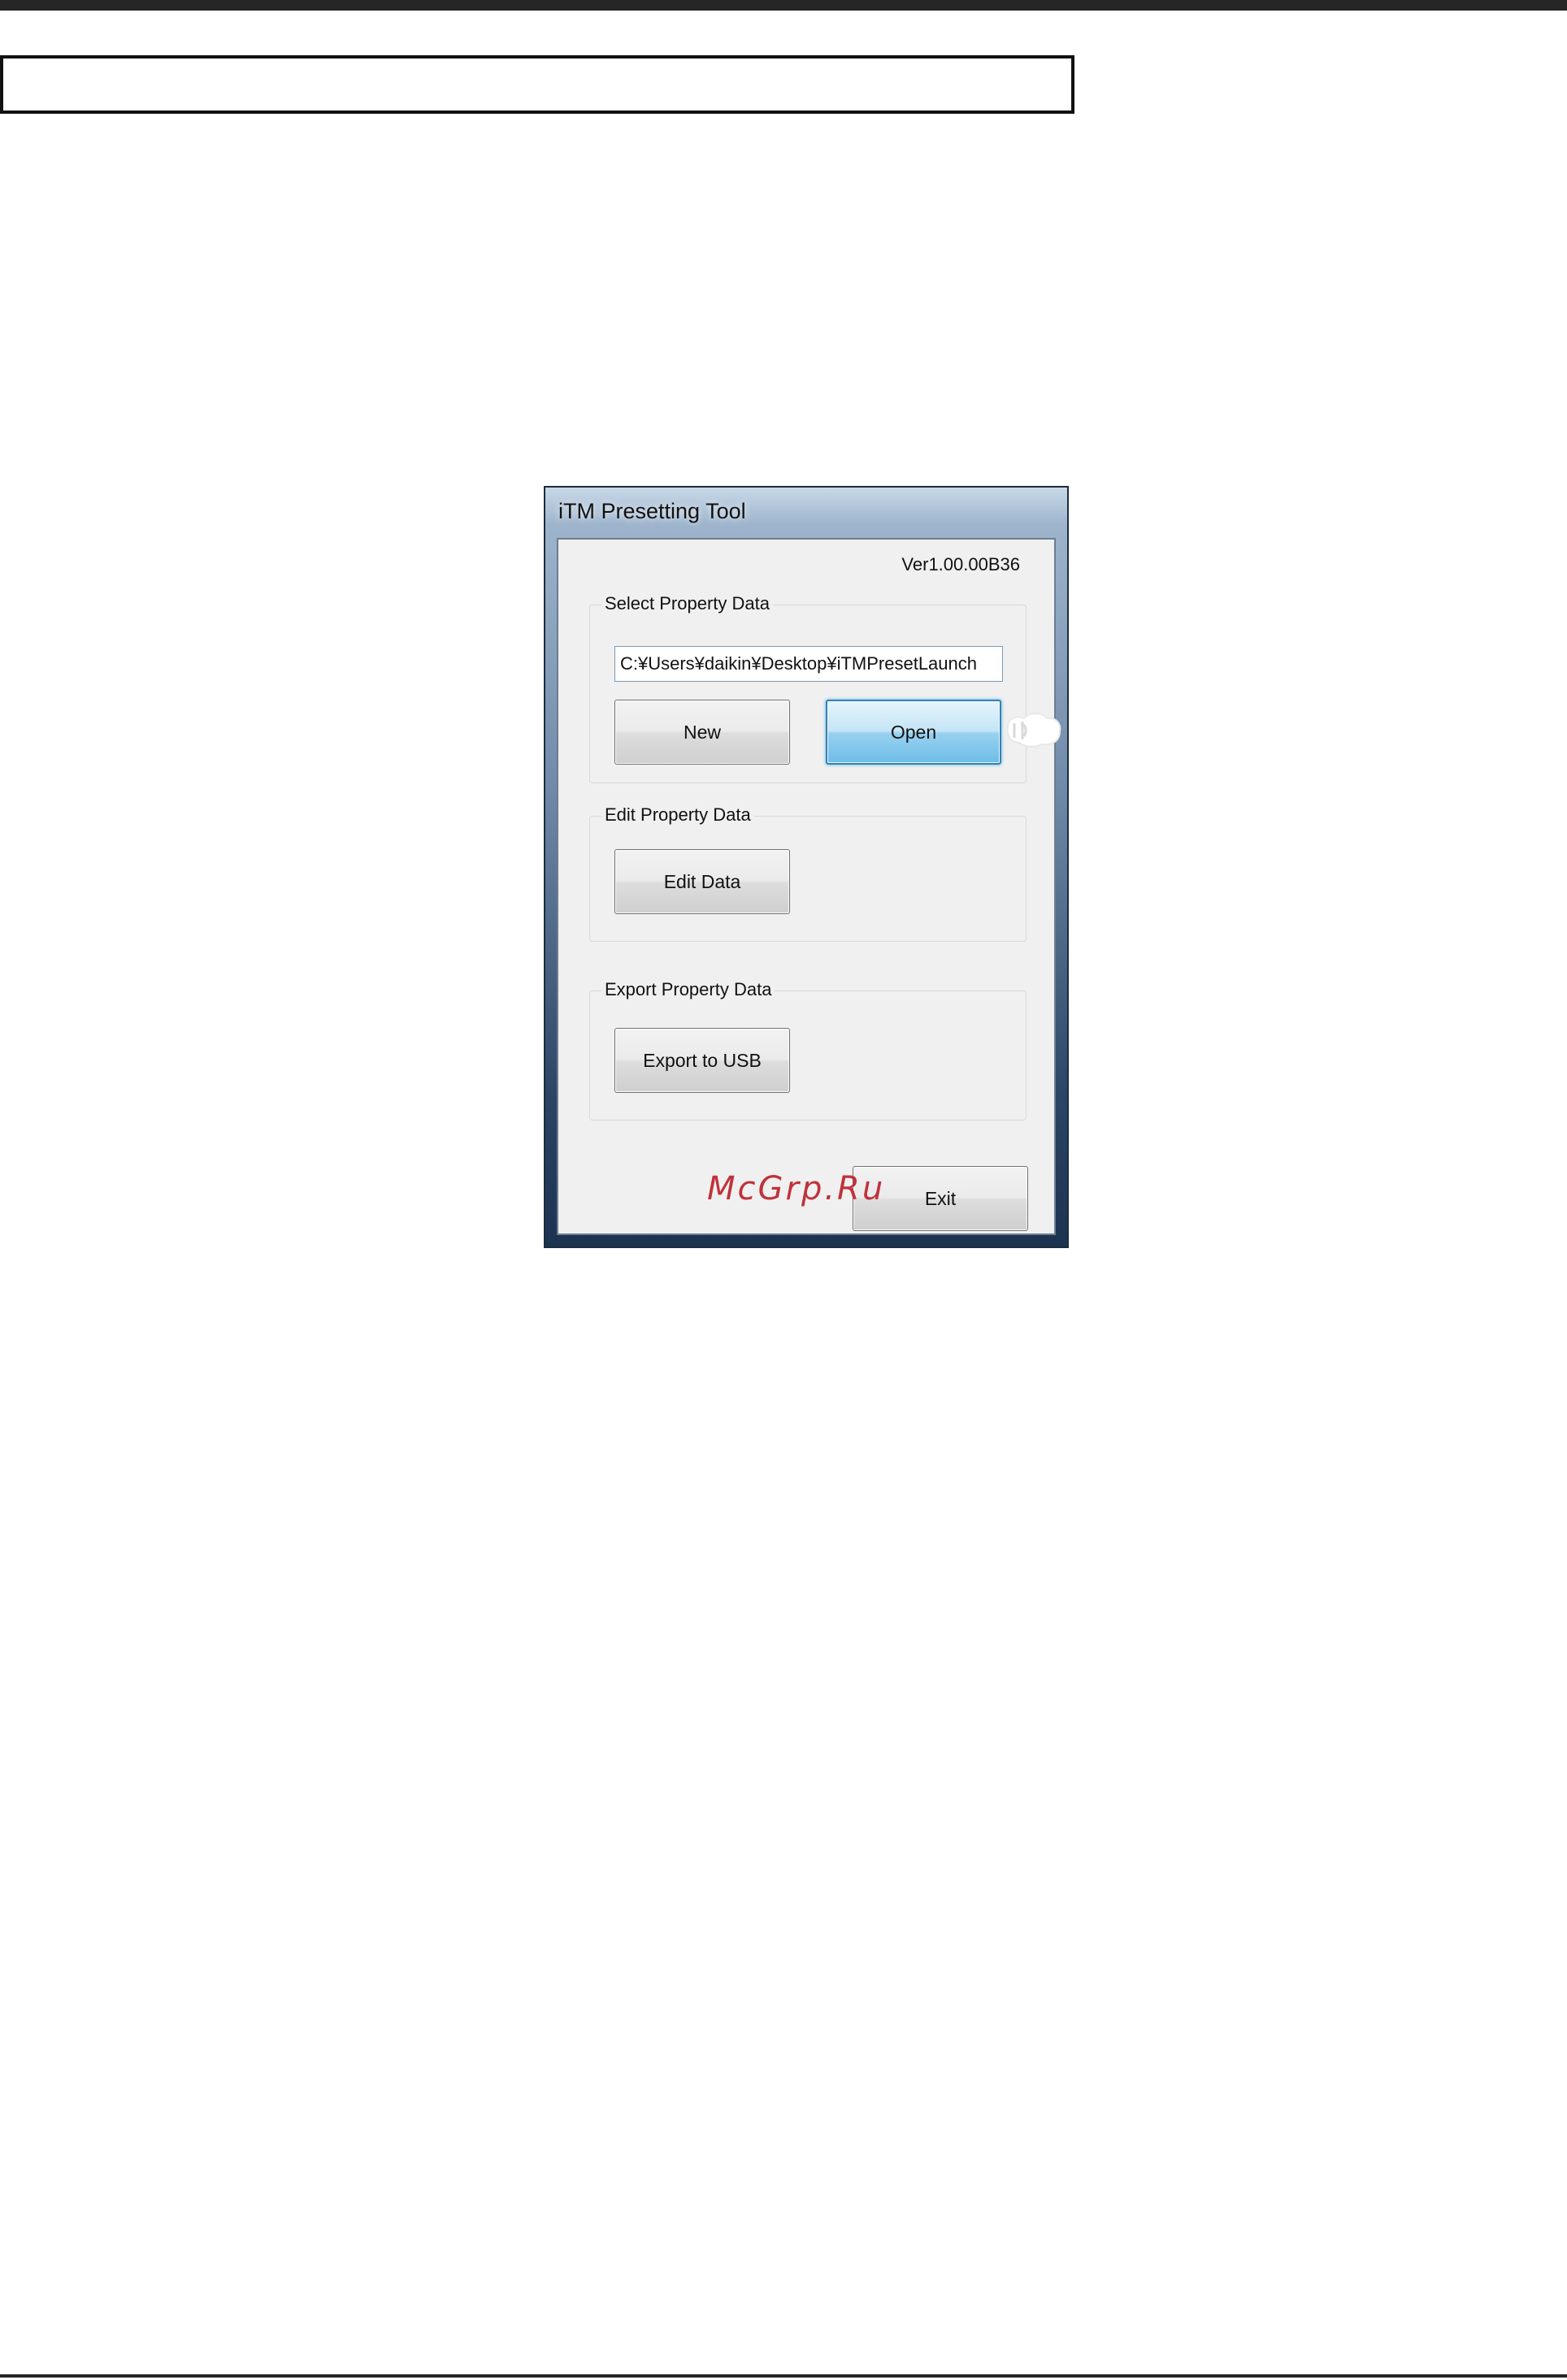 The image size is (1567, 2380). What do you see at coordinates (808, 688) in the screenshot?
I see `select-property-data-group: Select Property Data New Open` at bounding box center [808, 688].